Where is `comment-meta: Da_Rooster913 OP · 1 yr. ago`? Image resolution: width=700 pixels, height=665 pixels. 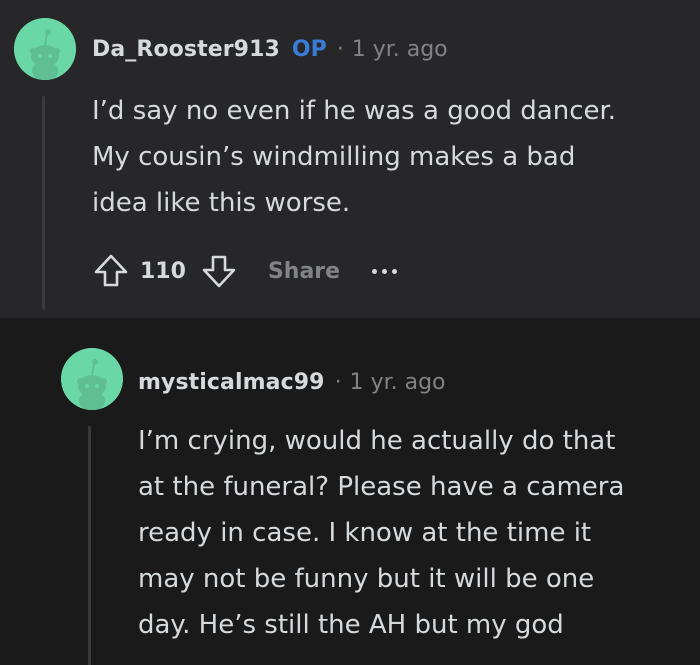
comment-meta: Da_Rooster913 OP · 1 yr. ago is located at coordinates (270, 49).